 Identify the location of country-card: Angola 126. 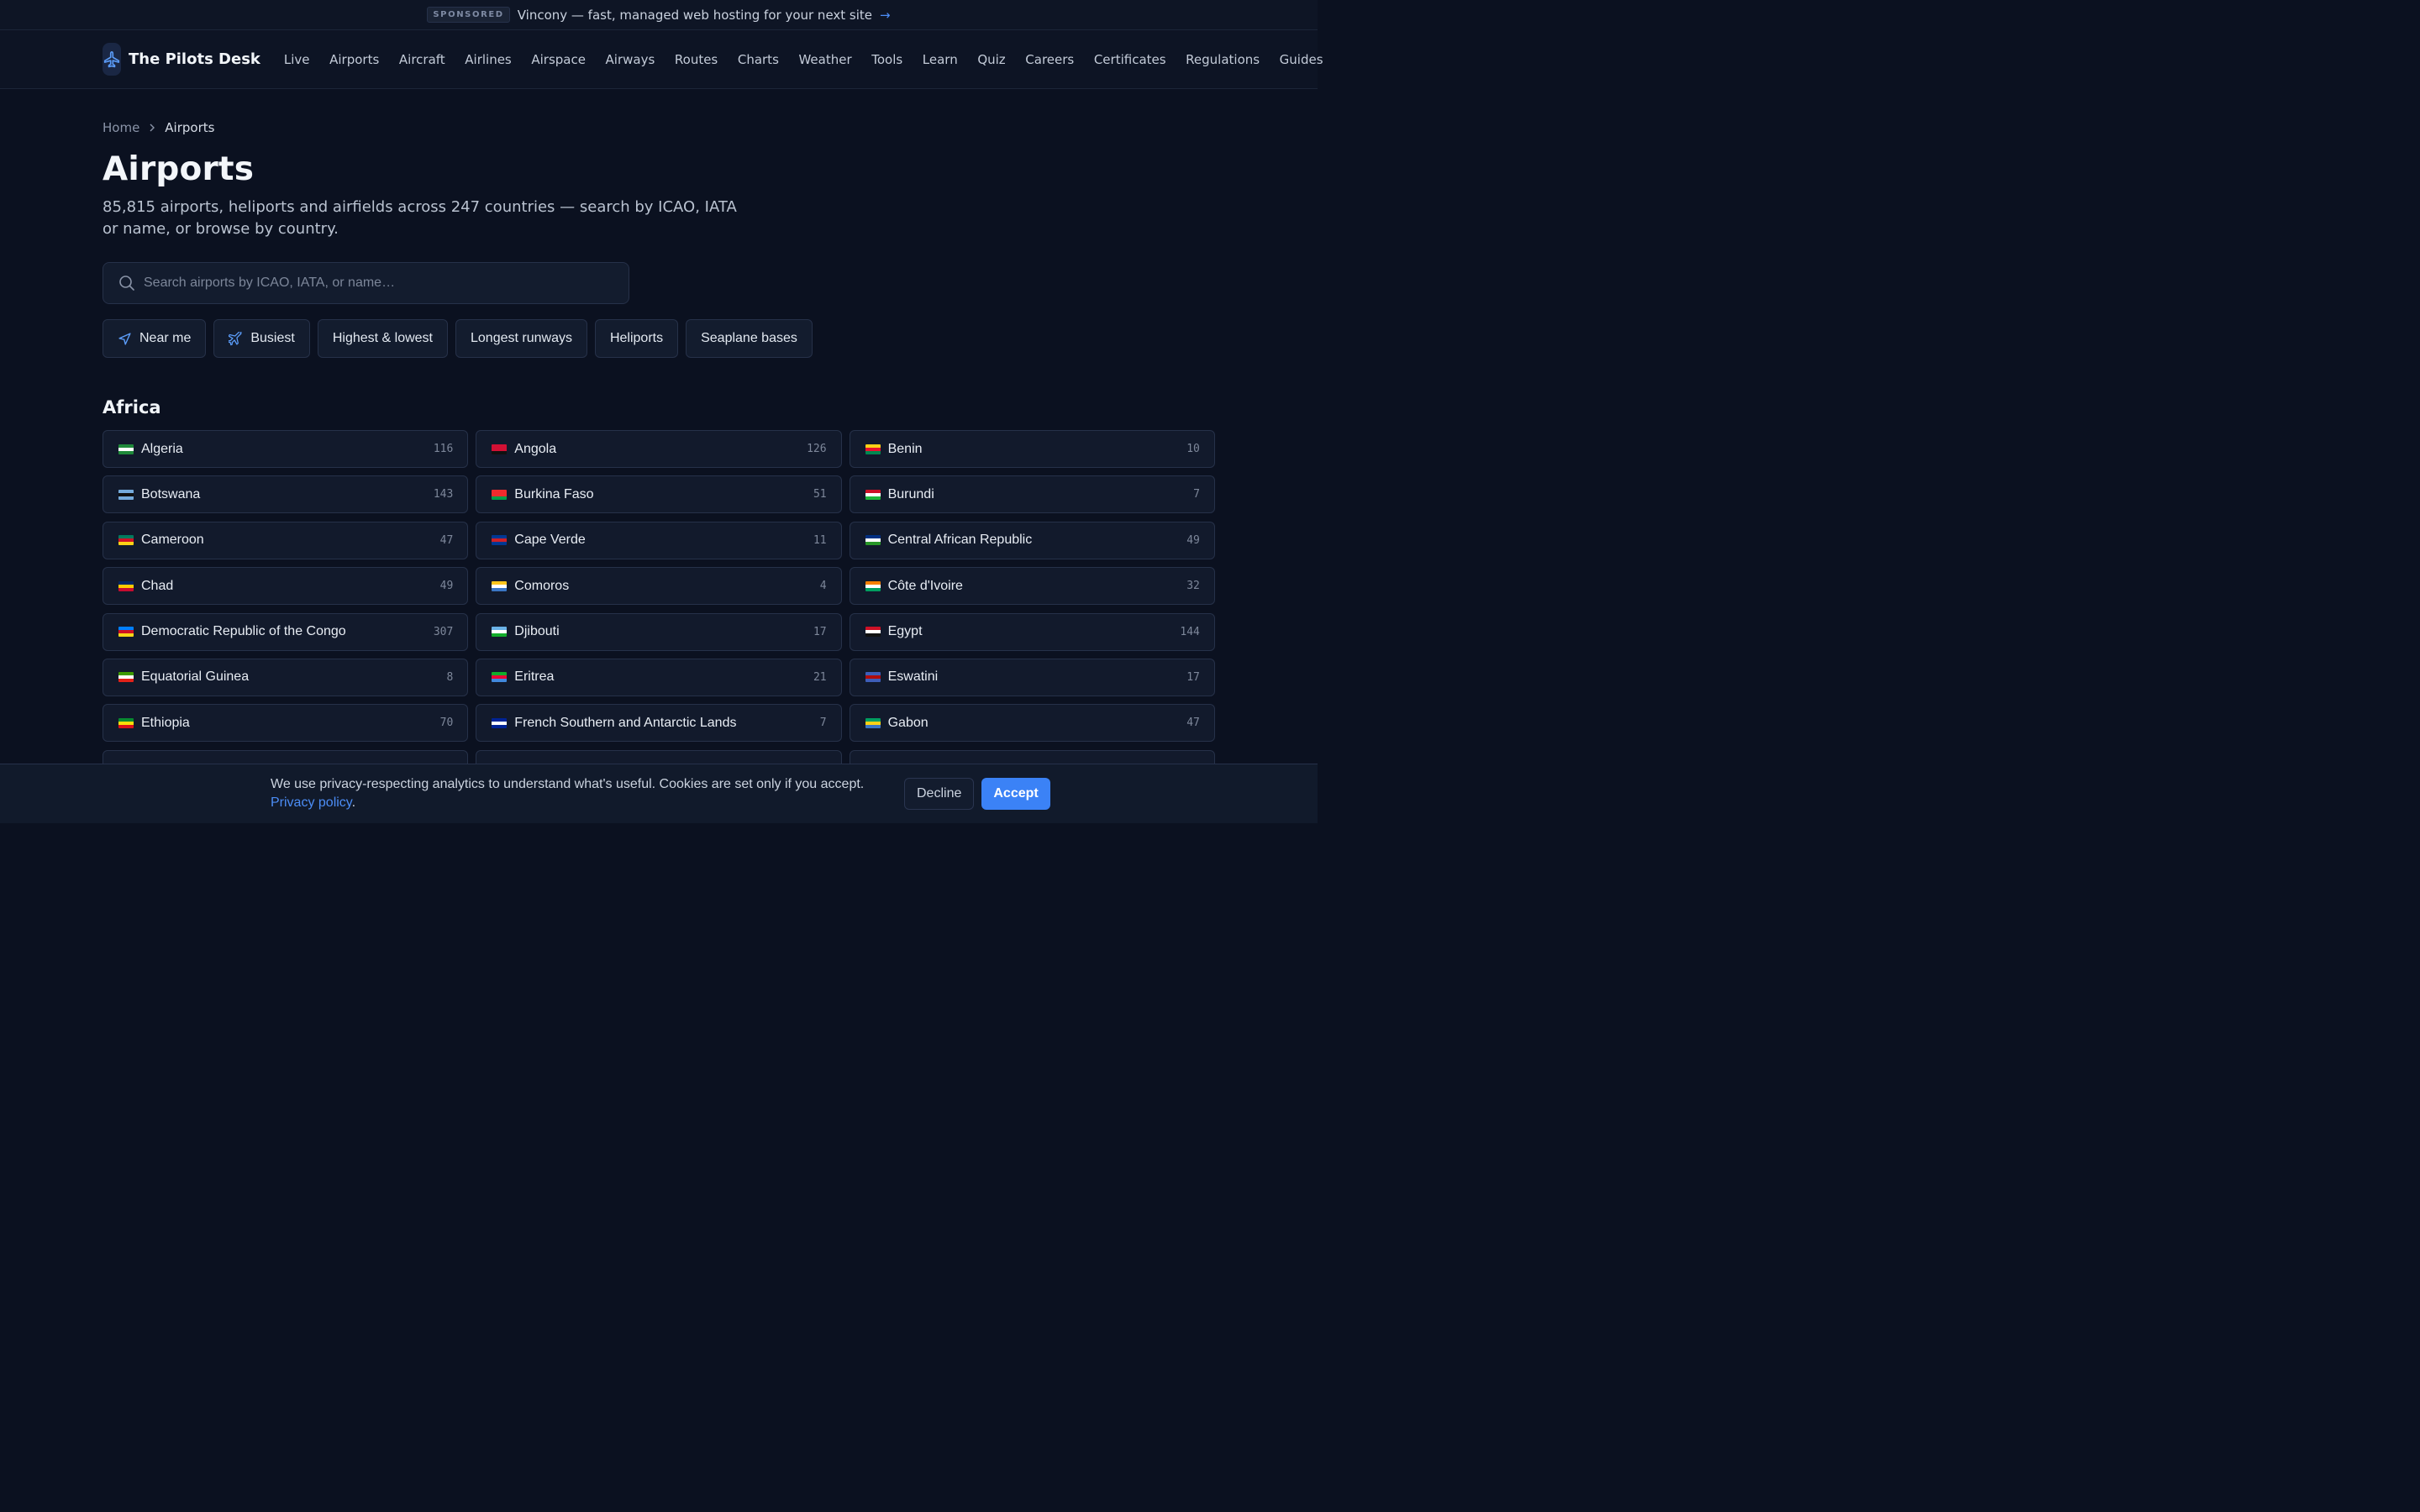
(659, 449).